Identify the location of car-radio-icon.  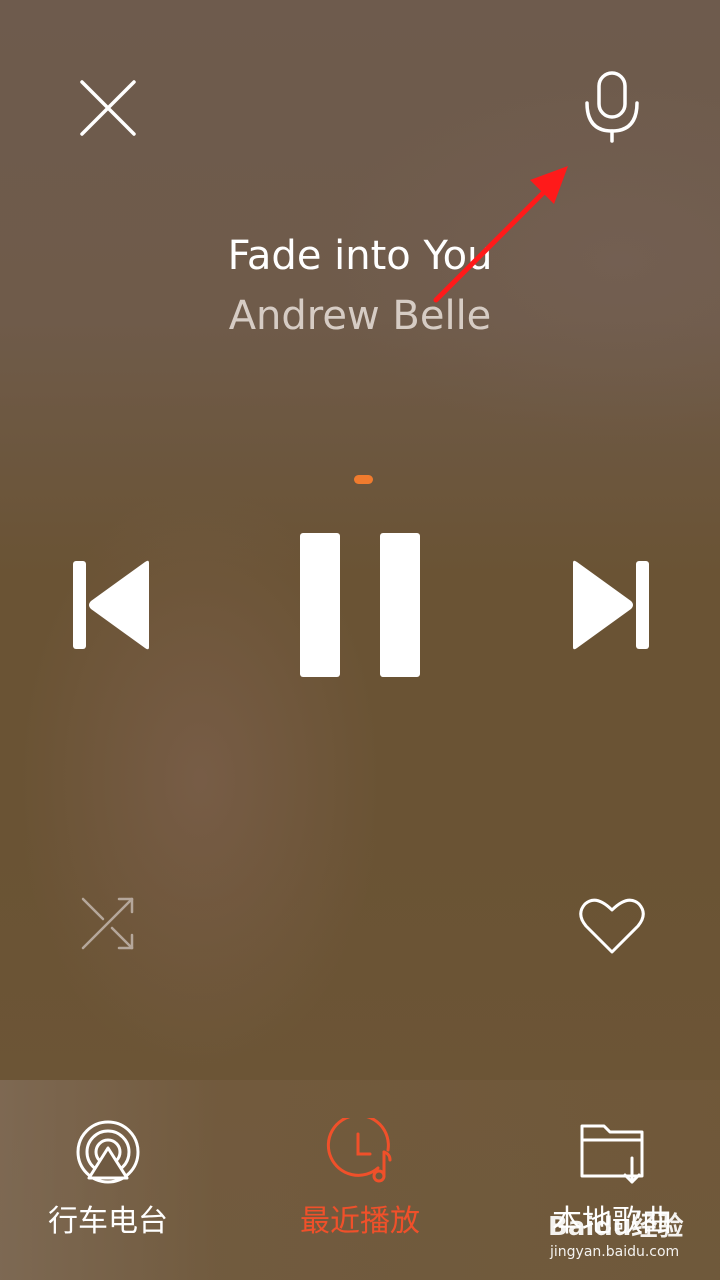
(108, 1152).